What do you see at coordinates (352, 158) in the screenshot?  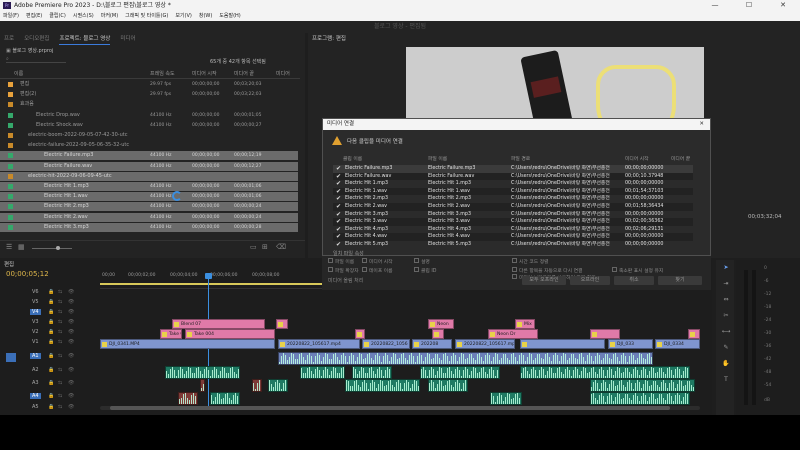 I see `dcol-clip: 클립 이름` at bounding box center [352, 158].